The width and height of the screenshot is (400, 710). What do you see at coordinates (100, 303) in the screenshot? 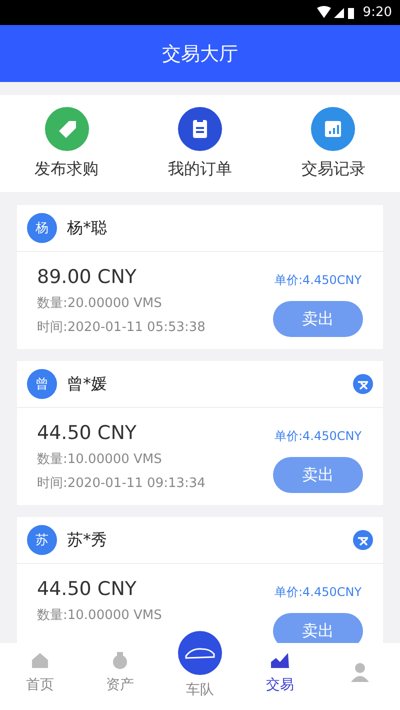
I see `quantity: 数量:20.00000 VMS` at bounding box center [100, 303].